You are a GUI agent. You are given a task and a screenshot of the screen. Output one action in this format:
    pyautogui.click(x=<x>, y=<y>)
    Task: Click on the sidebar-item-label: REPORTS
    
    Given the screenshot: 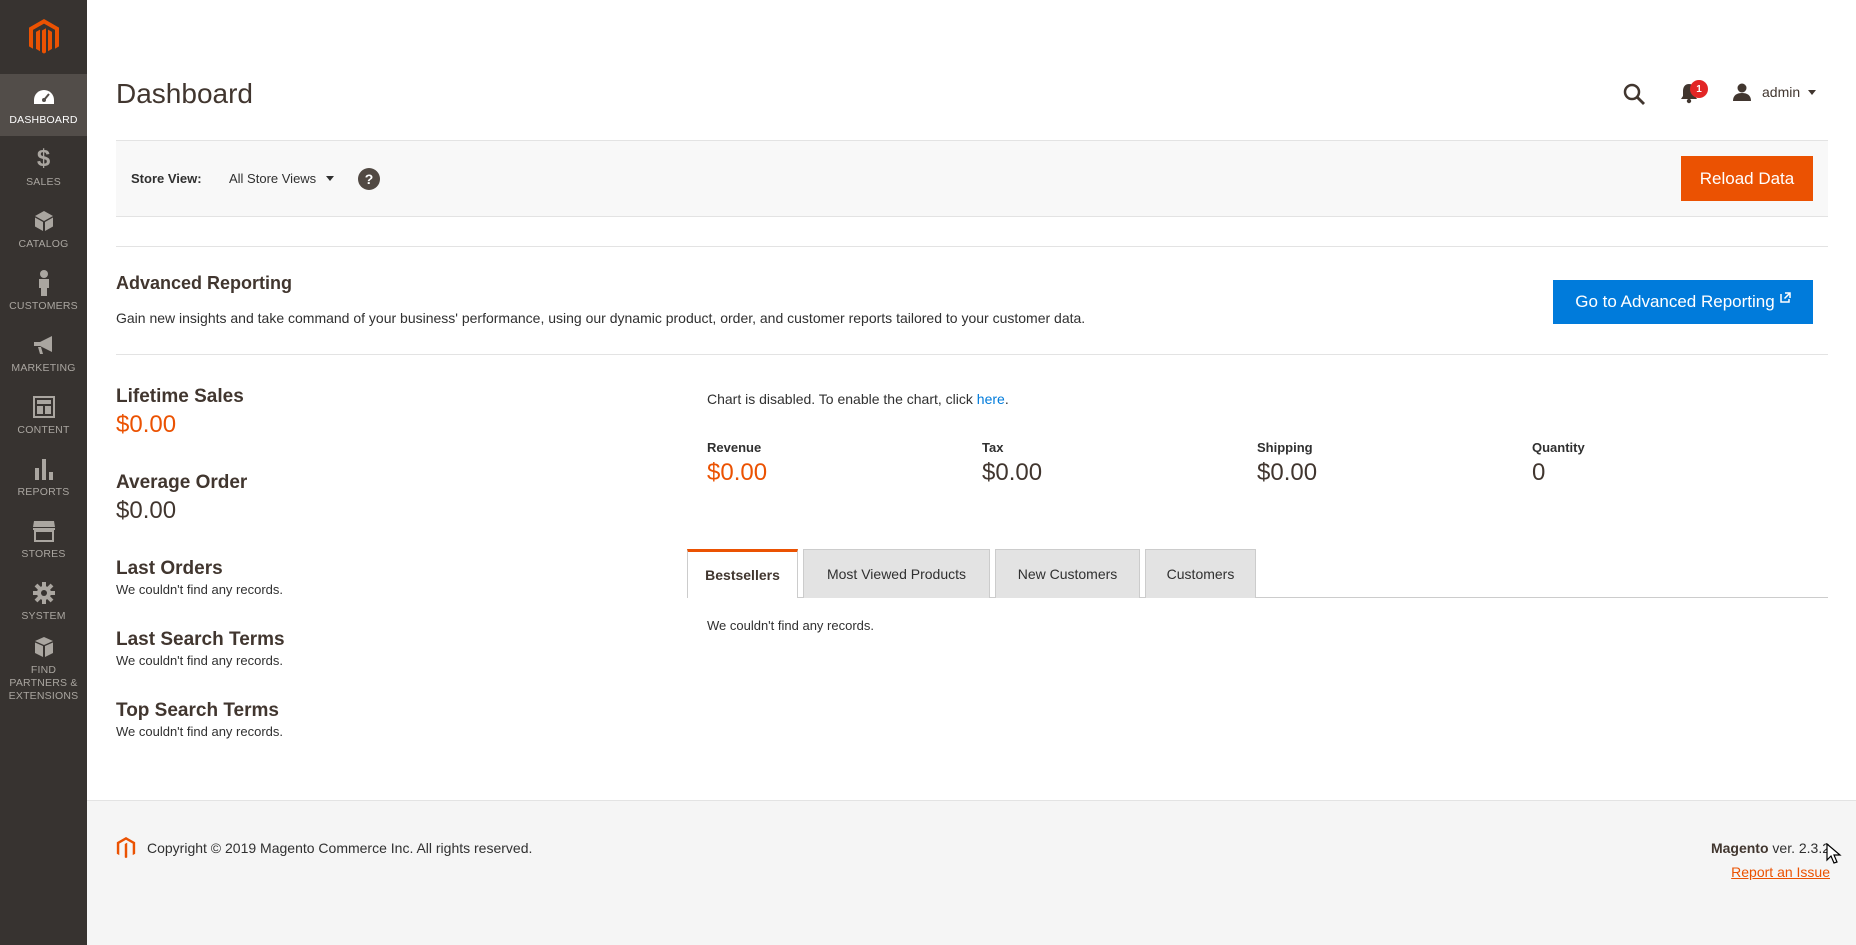 What is the action you would take?
    pyautogui.click(x=43, y=491)
    